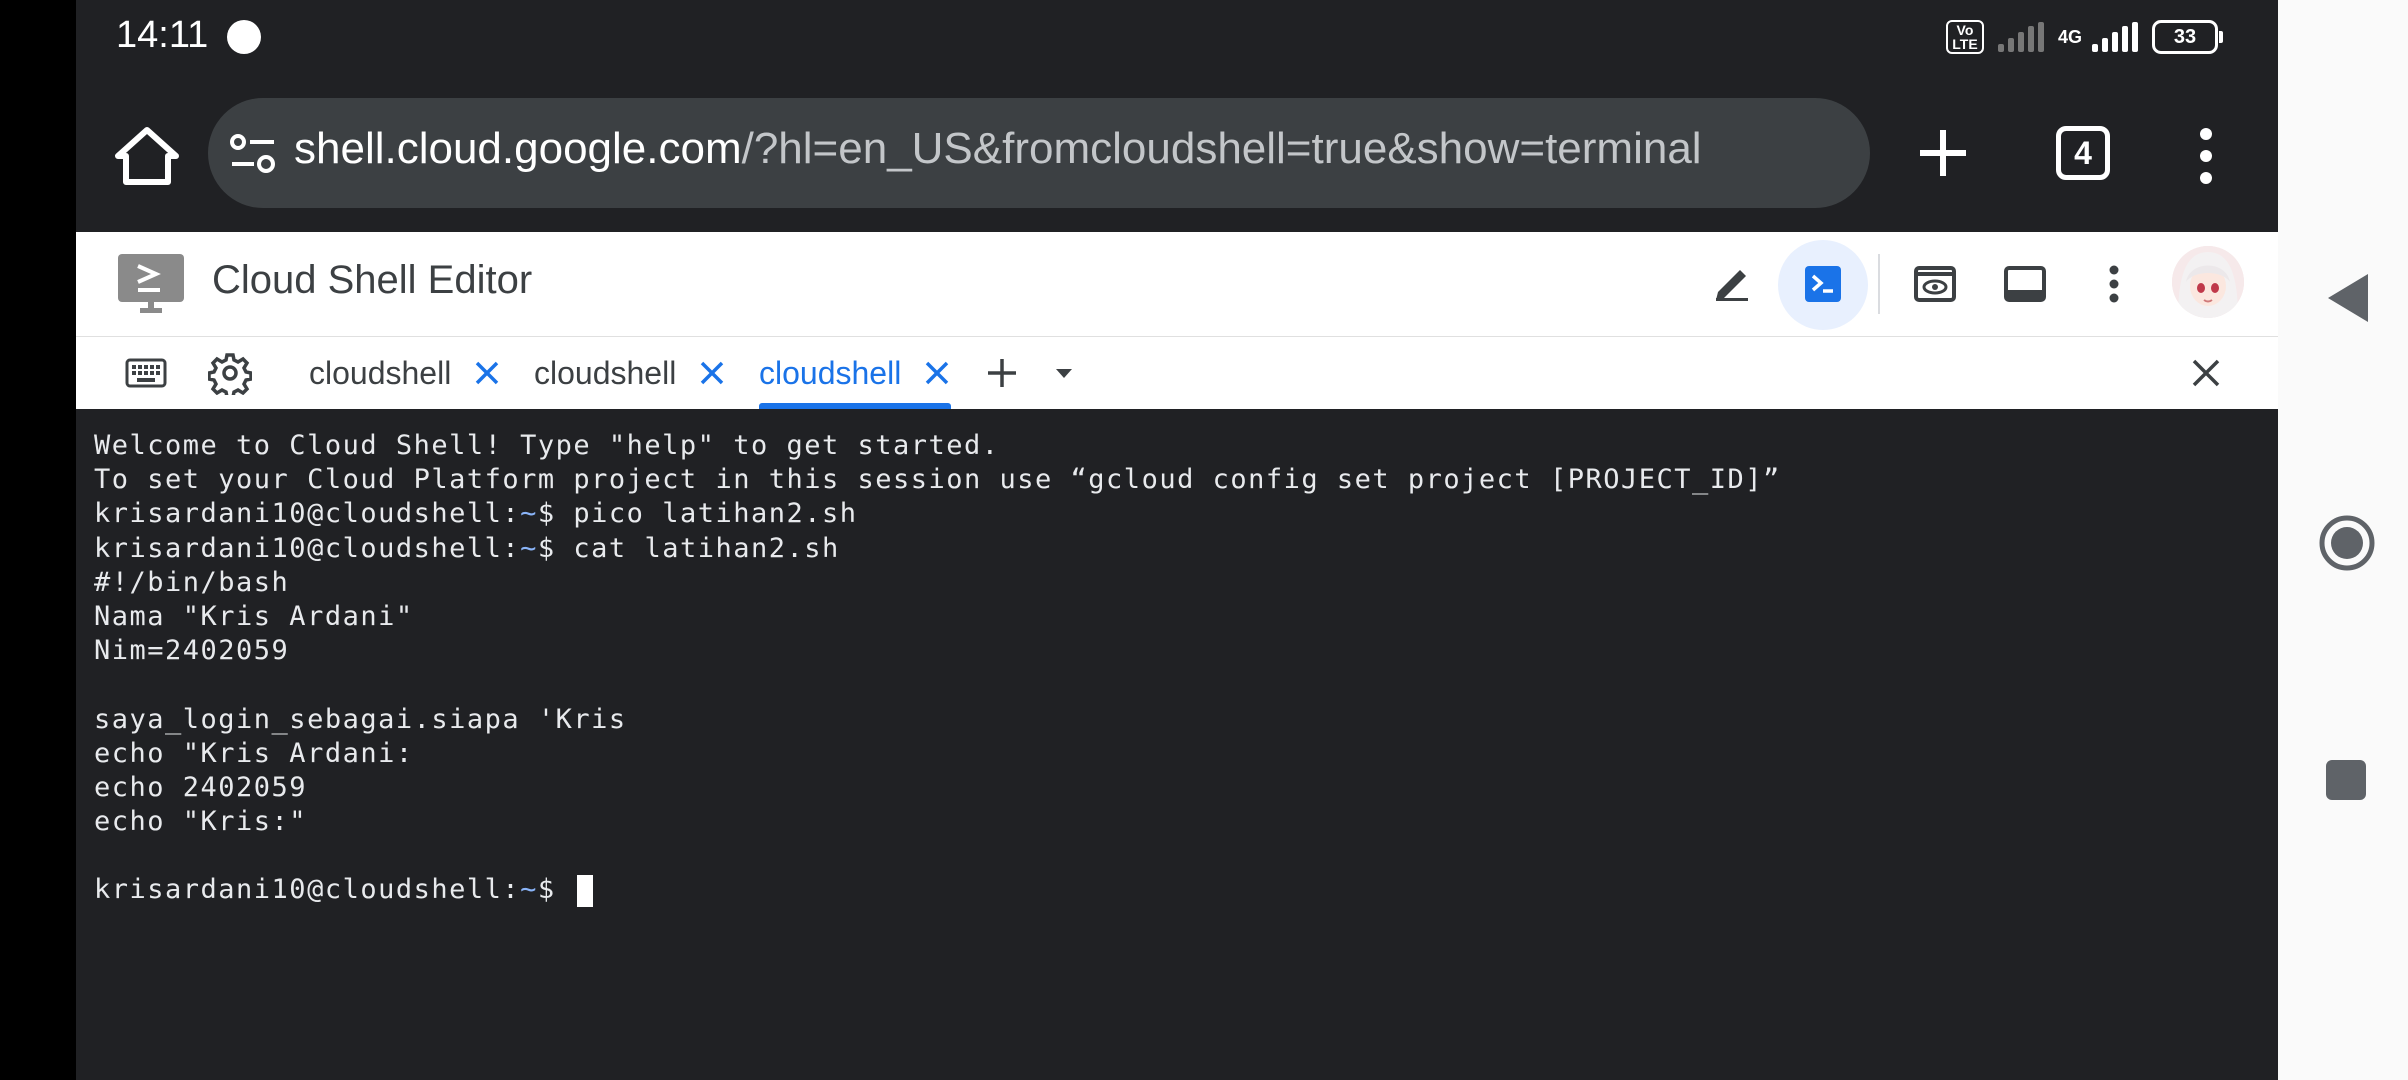  I want to click on prompt-command: $ pico latihan2.sh, so click(697, 514).